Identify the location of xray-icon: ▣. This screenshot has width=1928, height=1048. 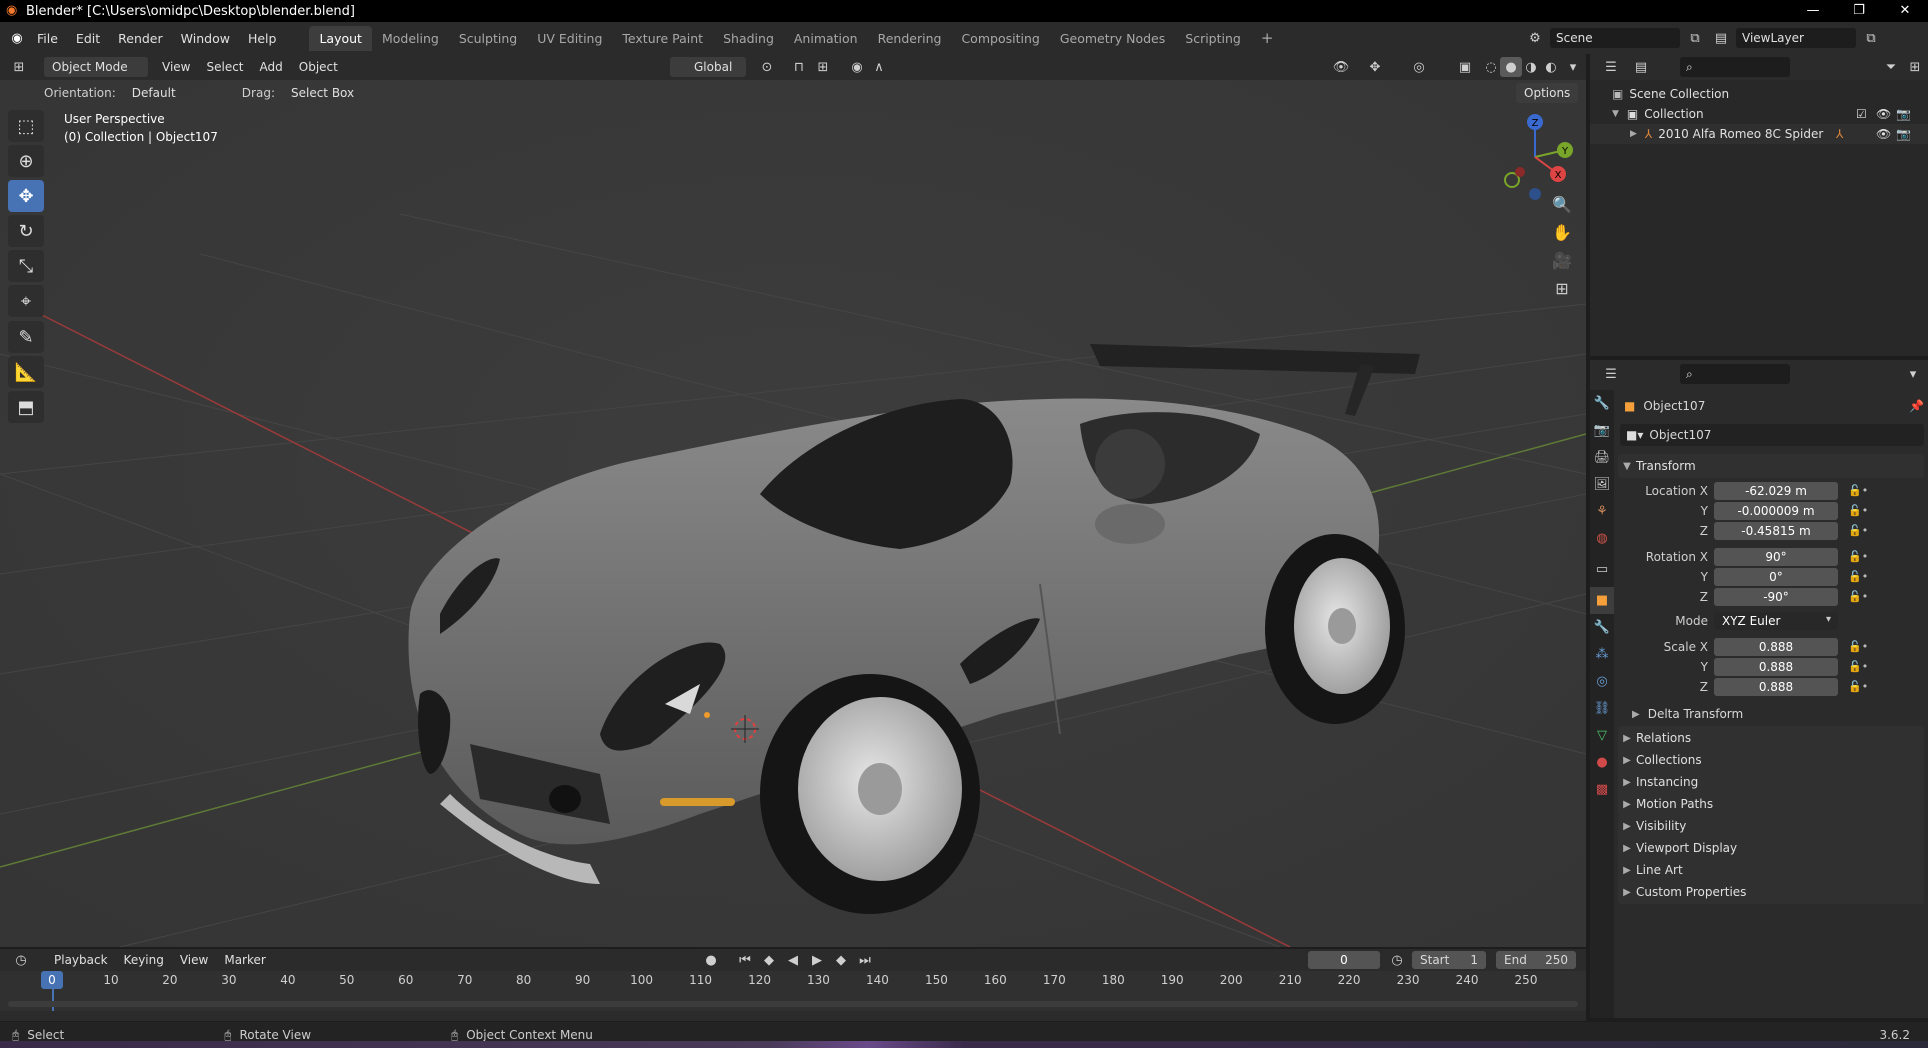
(1465, 67).